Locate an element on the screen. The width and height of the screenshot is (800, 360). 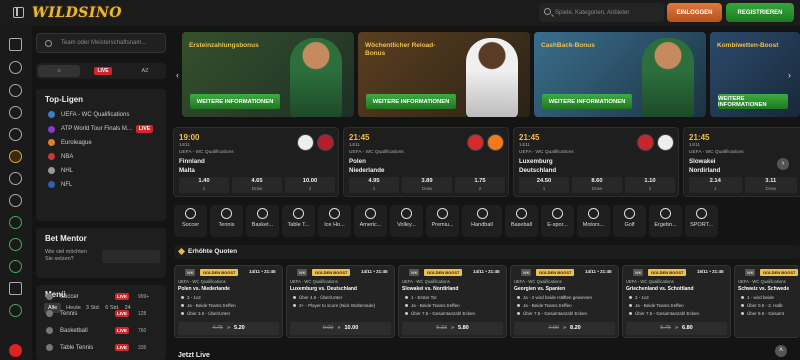
carousel-prev-icon: ‹ is located at coordinates (177, 75).